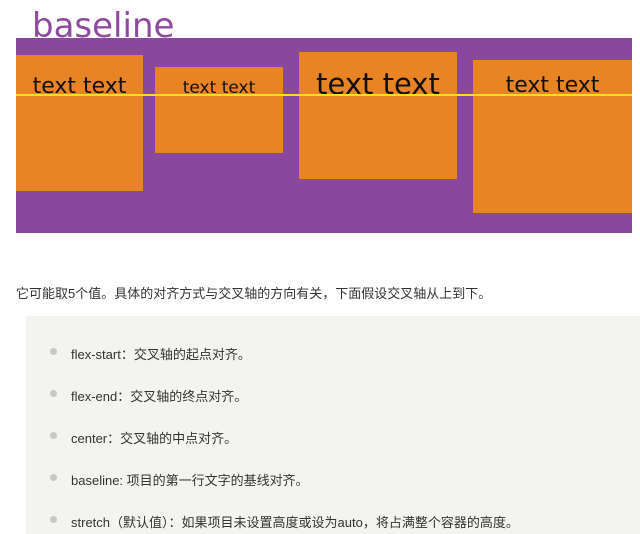 The image size is (640, 534). Describe the element at coordinates (254, 293) in the screenshot. I see `description-text: 它可能取5个值。具体的对齐方式与交叉轴的方向有关，下面假设交叉轴从上到下。` at that location.